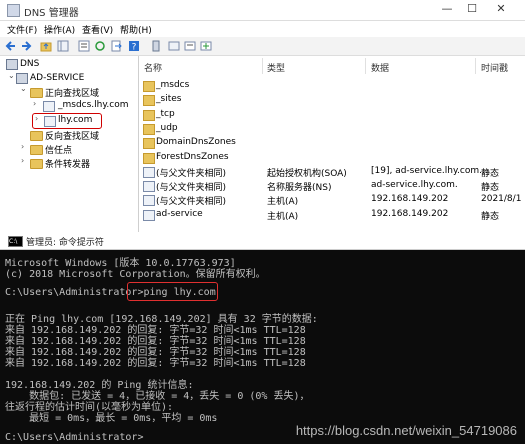 The image size is (525, 444). I want to click on record-row: _msdcs, so click(332, 85).